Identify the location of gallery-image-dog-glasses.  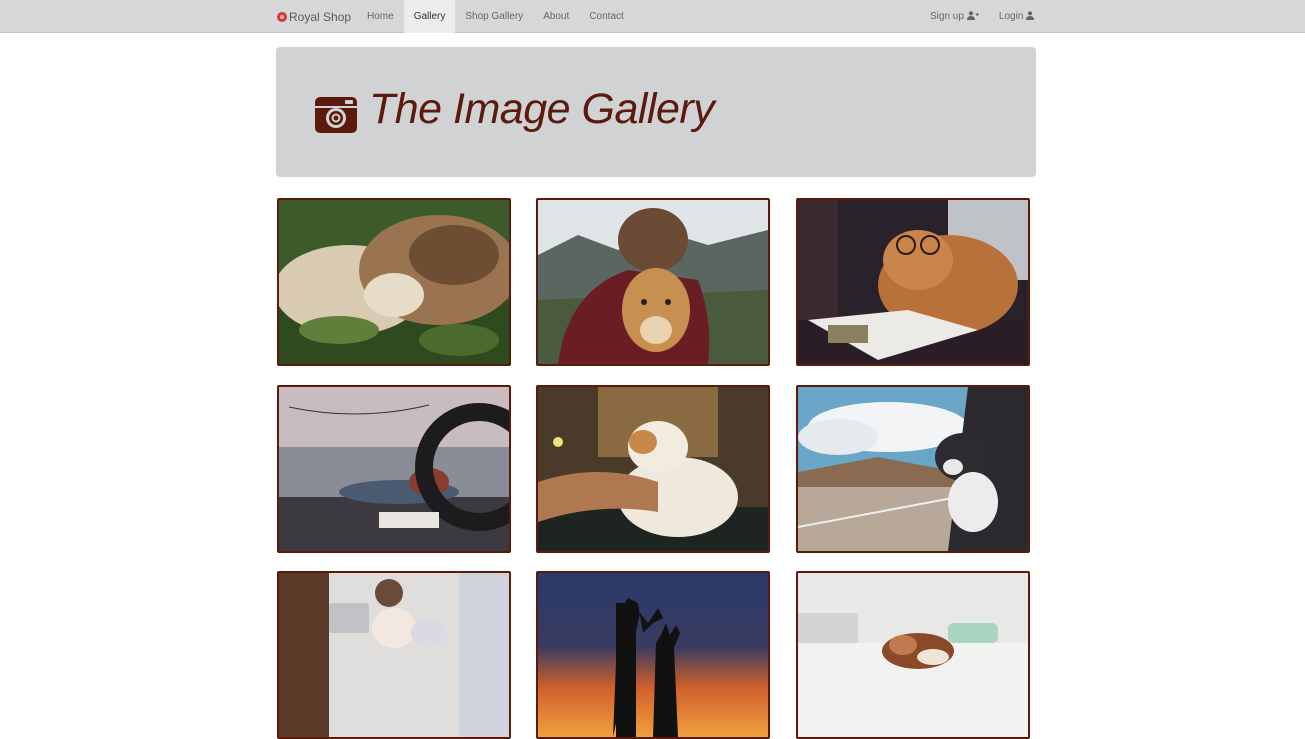
(913, 282).